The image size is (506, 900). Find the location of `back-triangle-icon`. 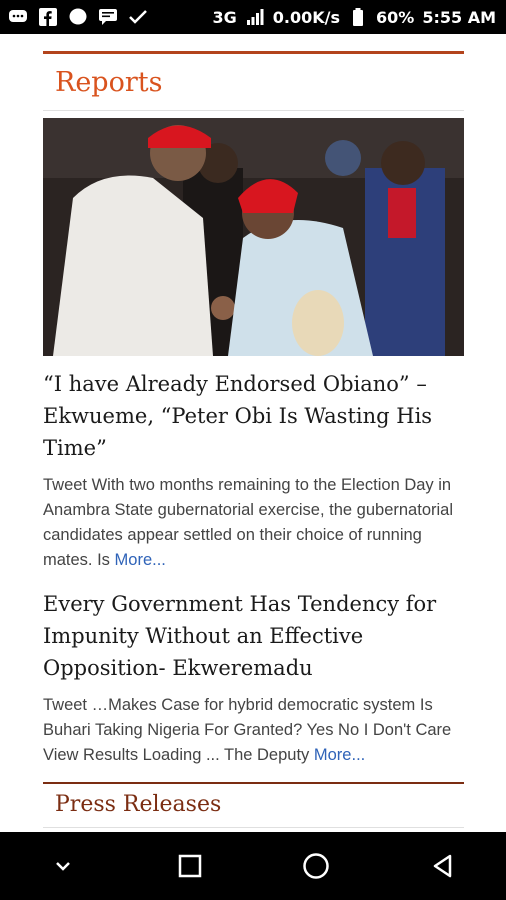

back-triangle-icon is located at coordinates (443, 866).